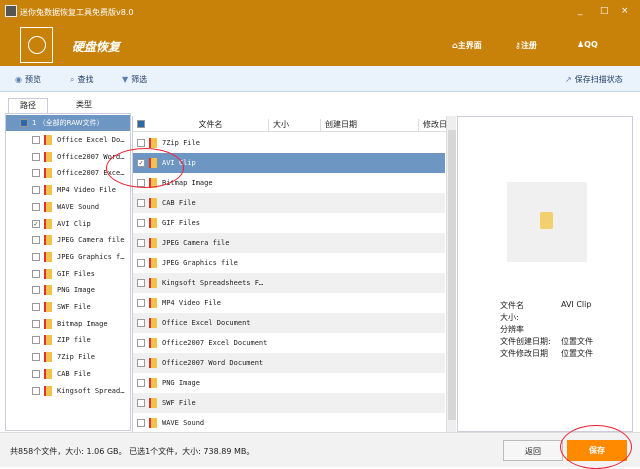 Image resolution: width=640 pixels, height=469 pixels. Describe the element at coordinates (141, 124) in the screenshot. I see `select-all-checkbox` at that location.